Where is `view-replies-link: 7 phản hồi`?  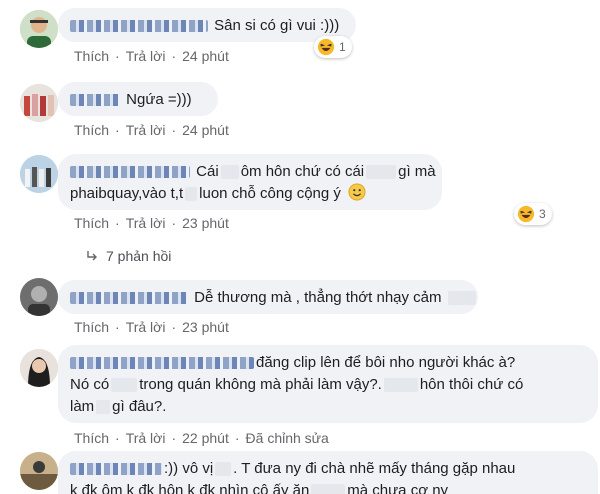
view-replies-link: 7 phản hồi is located at coordinates (128, 256).